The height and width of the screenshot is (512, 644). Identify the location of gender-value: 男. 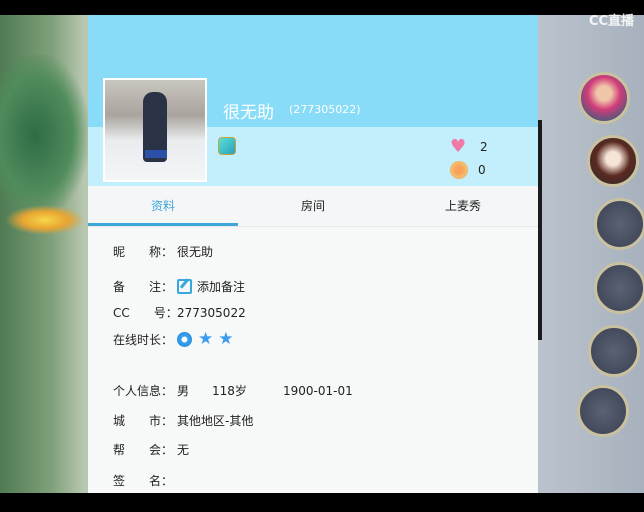
(183, 391).